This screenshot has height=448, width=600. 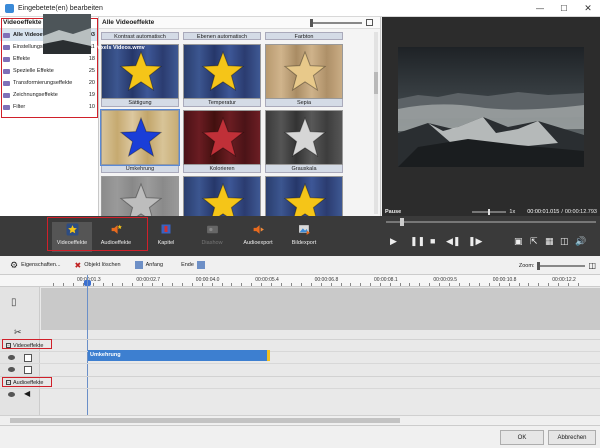 What do you see at coordinates (166, 243) in the screenshot?
I see `kapitel-label: Kapitel` at bounding box center [166, 243].